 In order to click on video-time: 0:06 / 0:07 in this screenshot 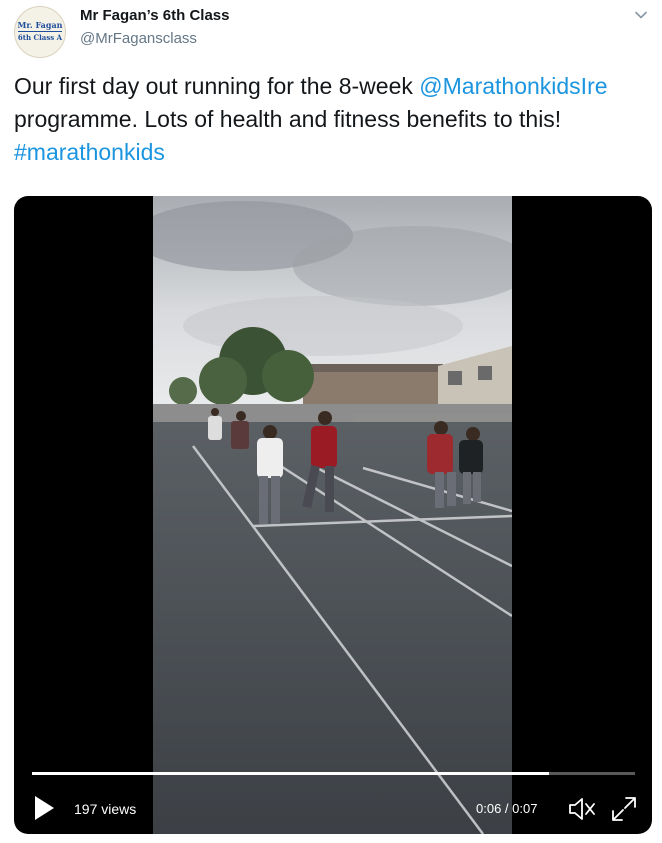, I will do `click(507, 808)`.